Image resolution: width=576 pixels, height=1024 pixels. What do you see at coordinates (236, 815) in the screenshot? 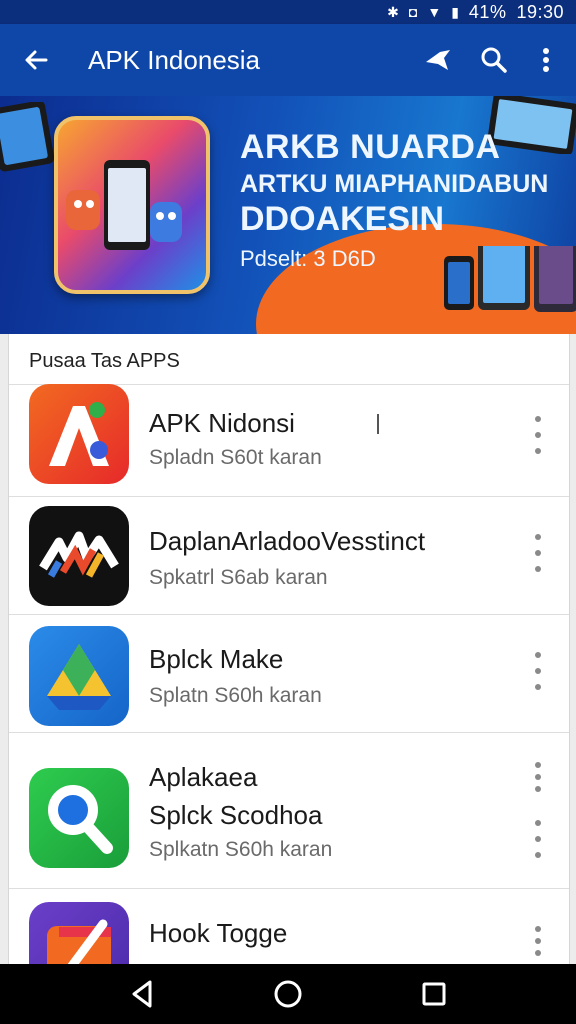
I see `app-name-secondary: Splck Scodhoa` at bounding box center [236, 815].